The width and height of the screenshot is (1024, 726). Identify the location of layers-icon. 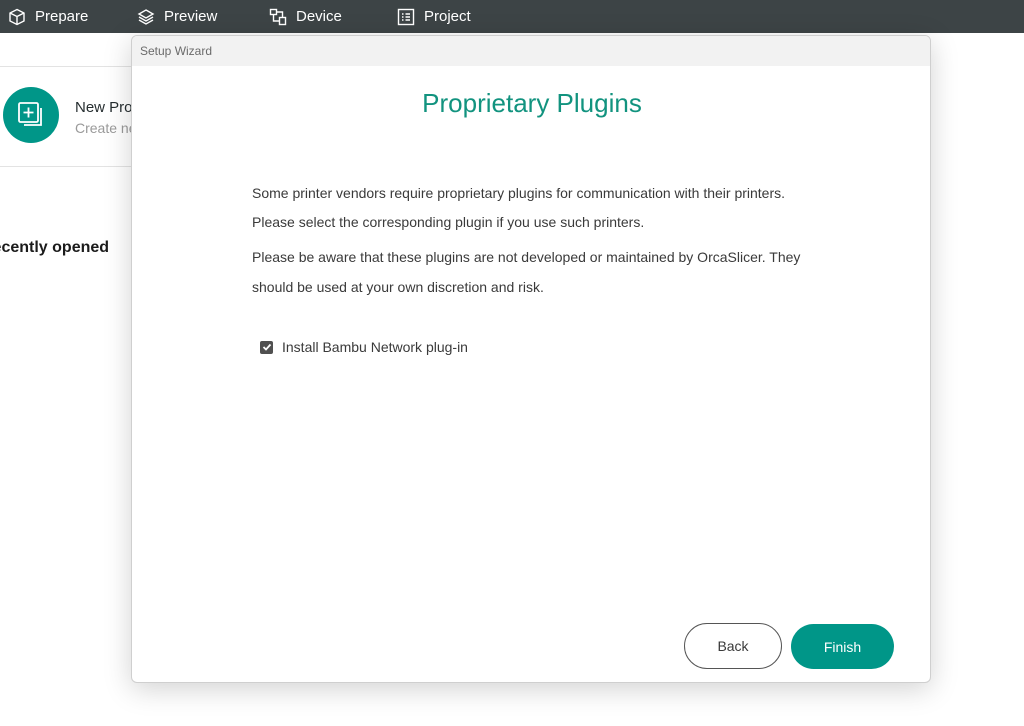
(146, 17).